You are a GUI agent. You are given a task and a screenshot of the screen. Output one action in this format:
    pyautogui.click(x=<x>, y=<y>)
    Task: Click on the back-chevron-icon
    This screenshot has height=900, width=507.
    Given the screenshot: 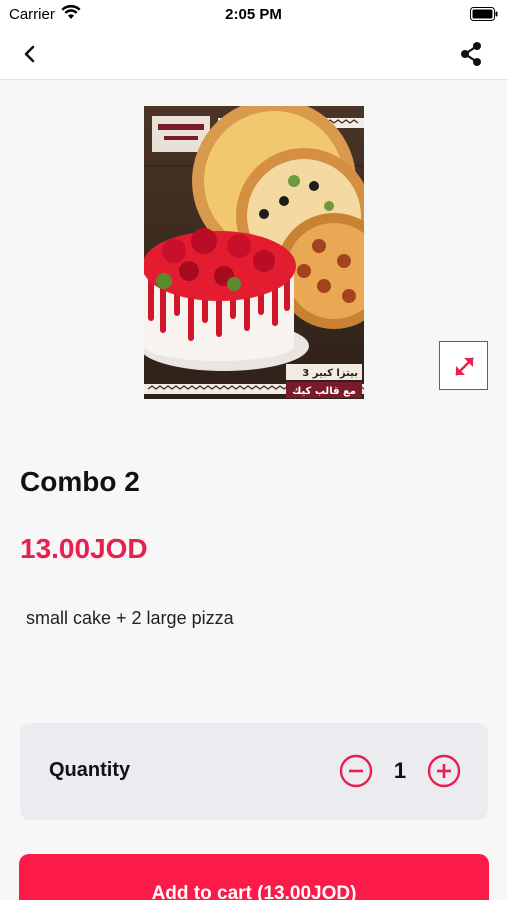 What is the action you would take?
    pyautogui.click(x=30, y=54)
    